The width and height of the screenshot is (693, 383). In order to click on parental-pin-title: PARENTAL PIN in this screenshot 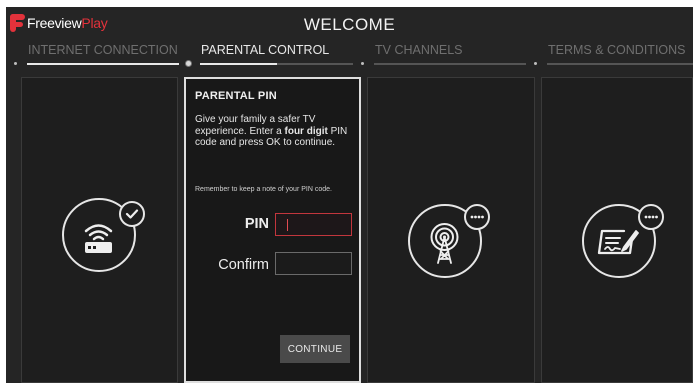, I will do `click(236, 96)`.